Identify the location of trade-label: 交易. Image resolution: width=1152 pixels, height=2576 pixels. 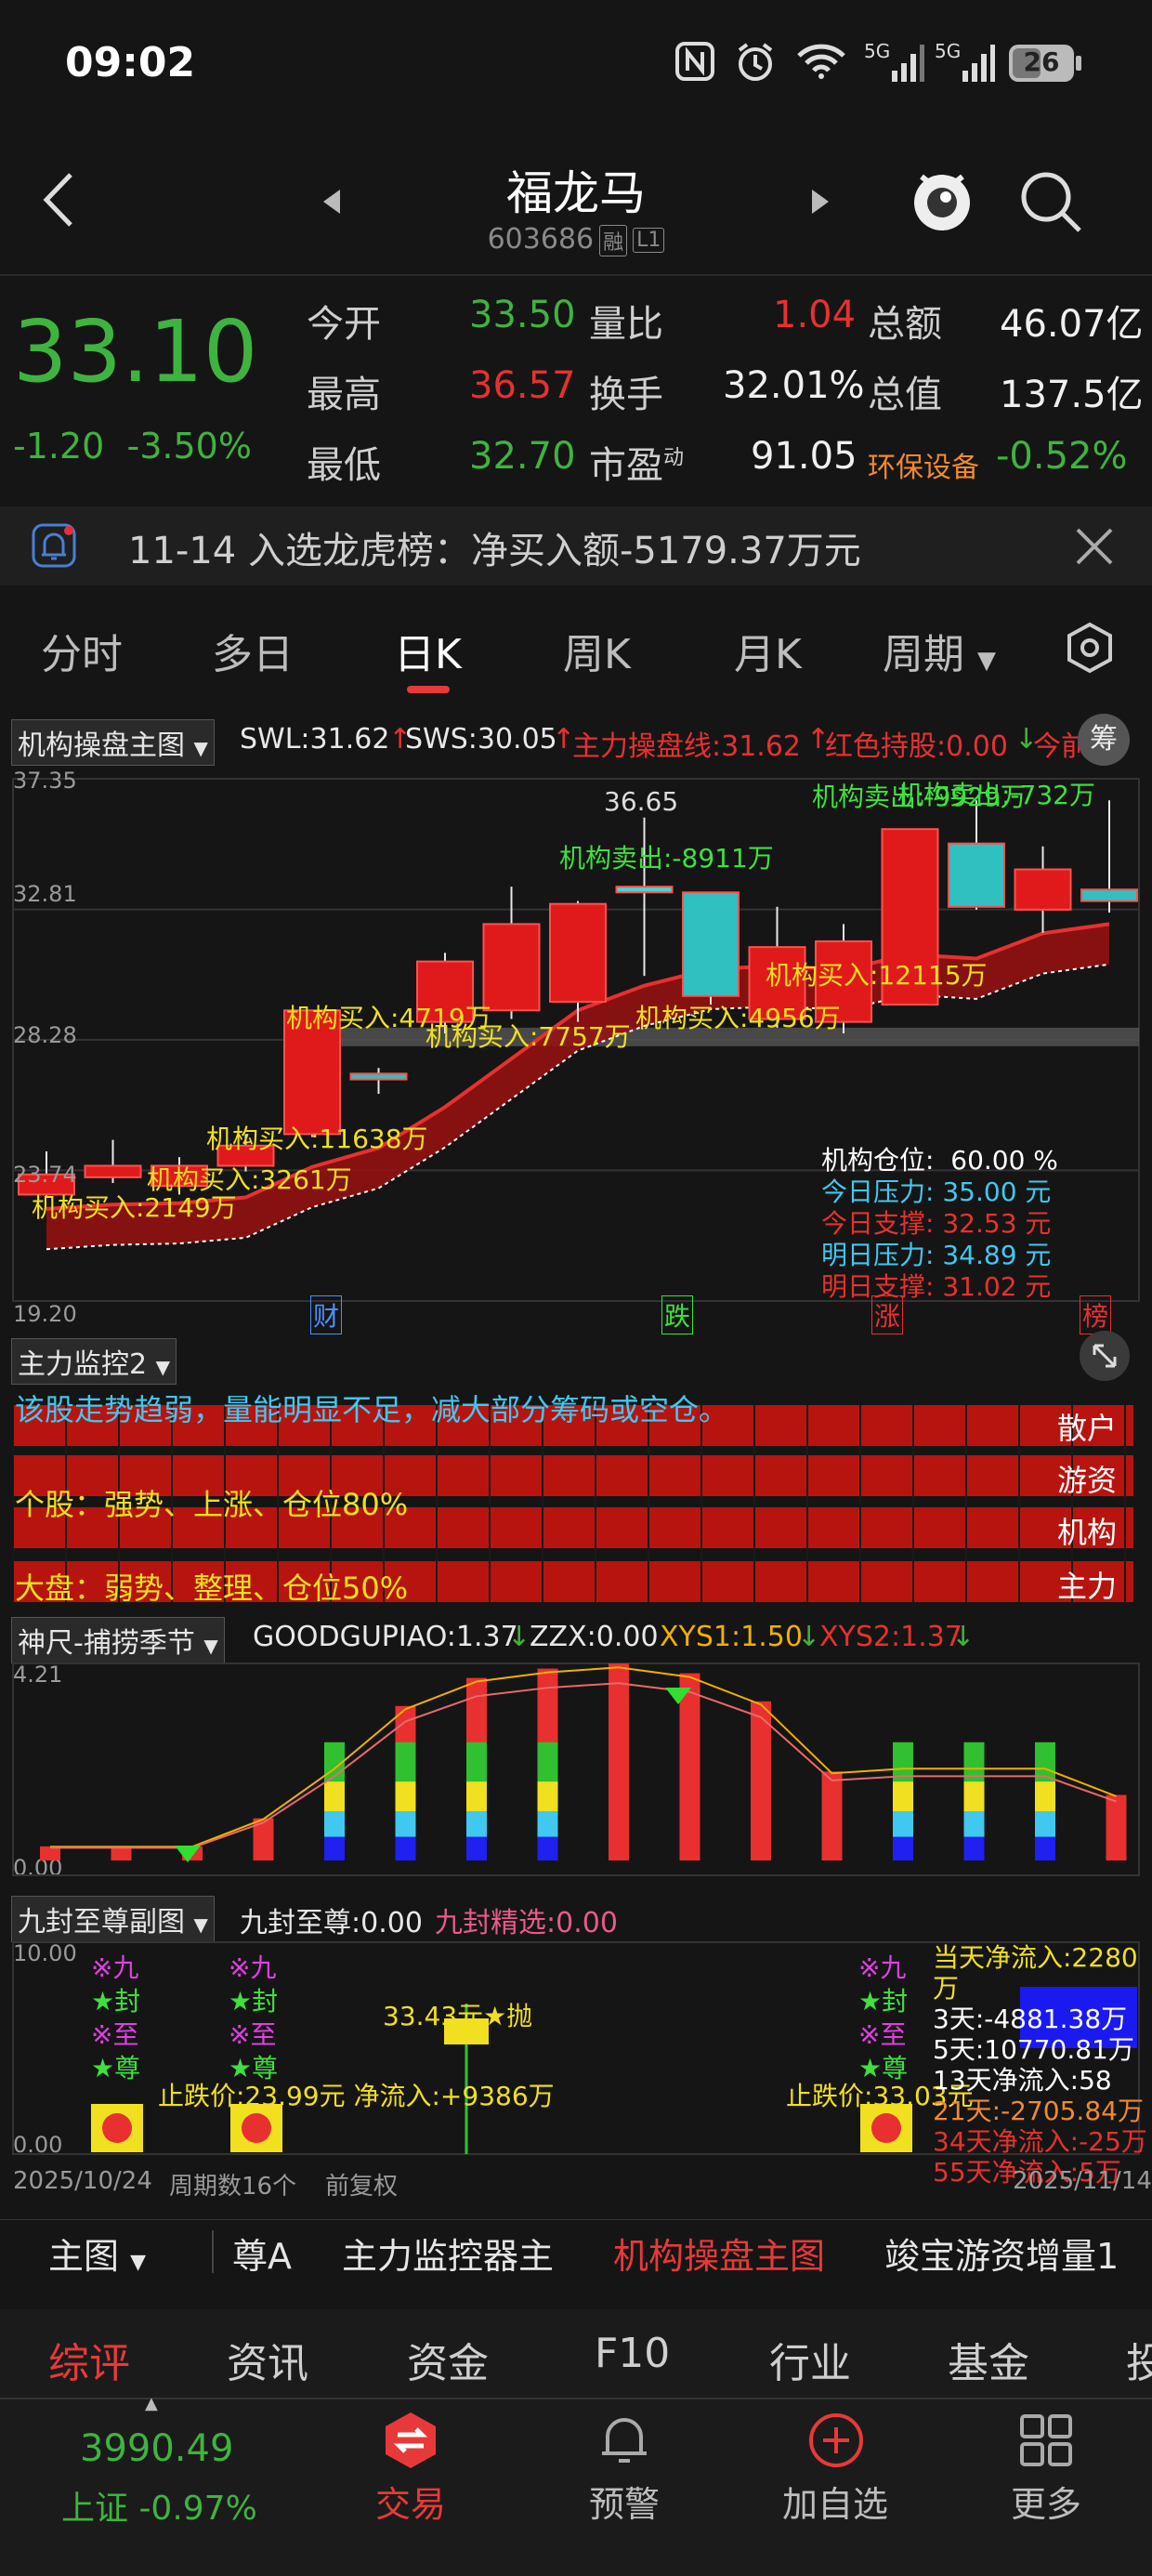
(410, 2501).